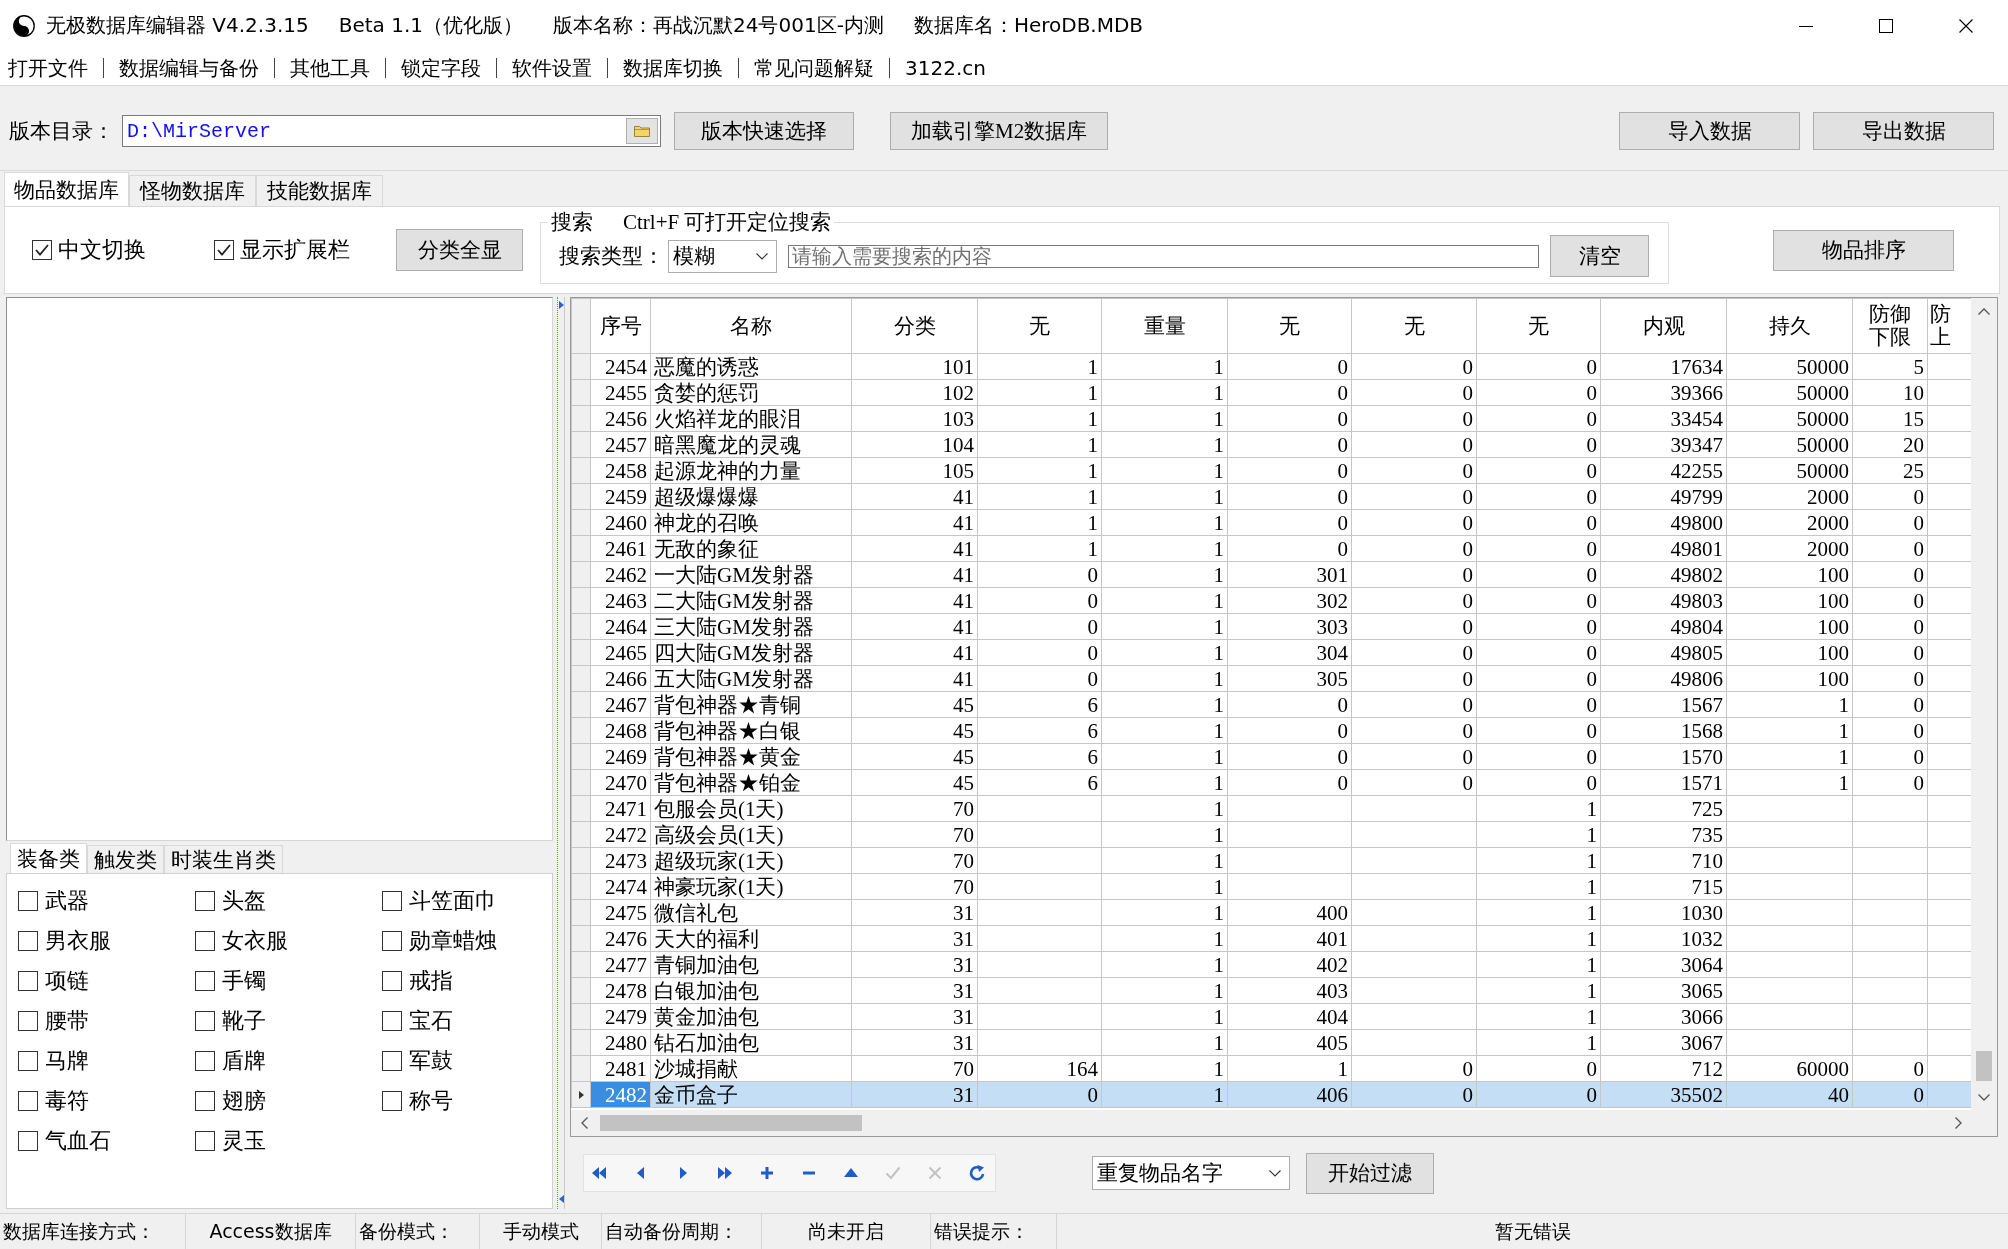  Describe the element at coordinates (977, 1173) in the screenshot. I see `refresh-icon` at that location.